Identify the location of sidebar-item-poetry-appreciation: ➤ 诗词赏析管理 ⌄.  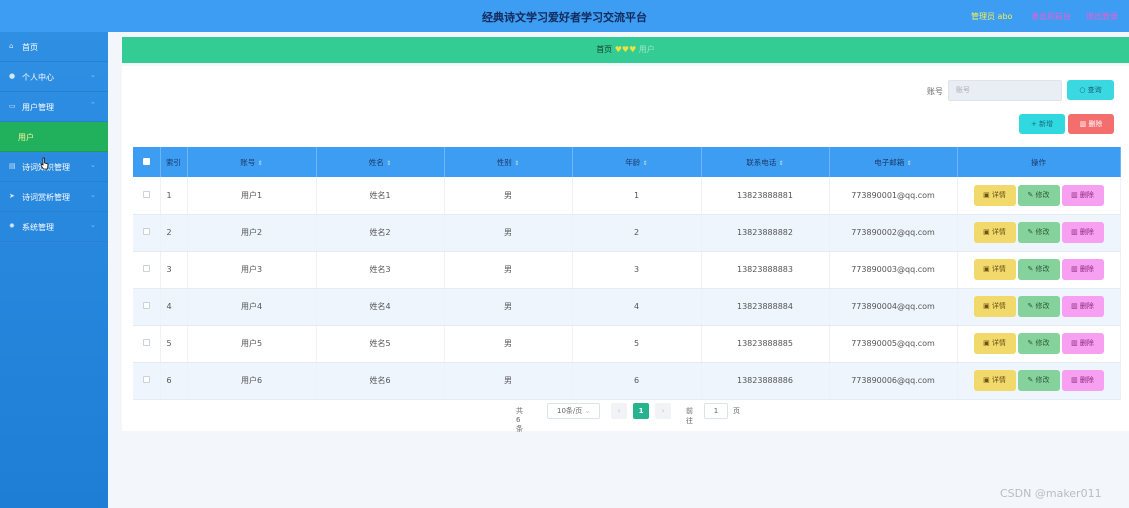
(54, 197).